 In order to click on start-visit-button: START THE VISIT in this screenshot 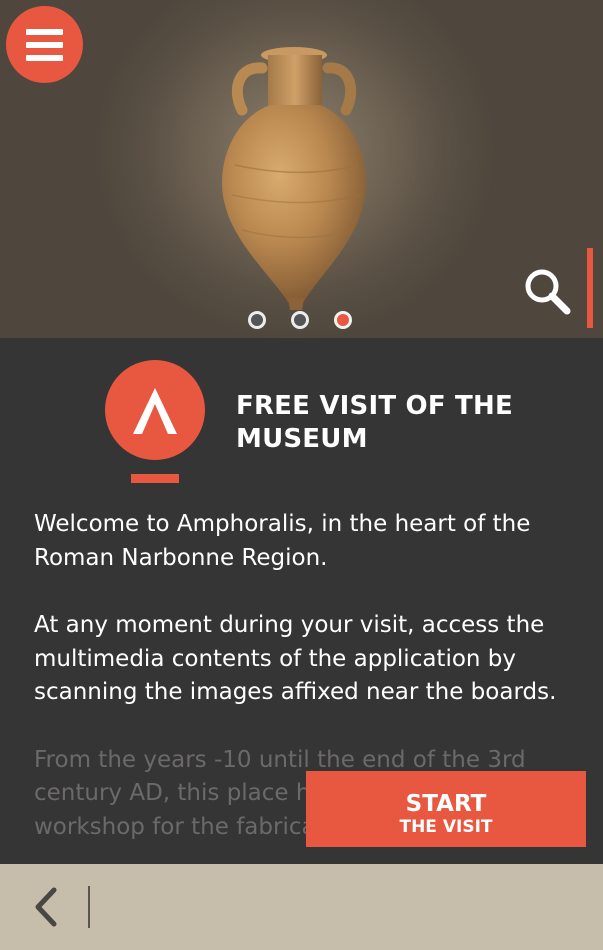, I will do `click(446, 809)`.